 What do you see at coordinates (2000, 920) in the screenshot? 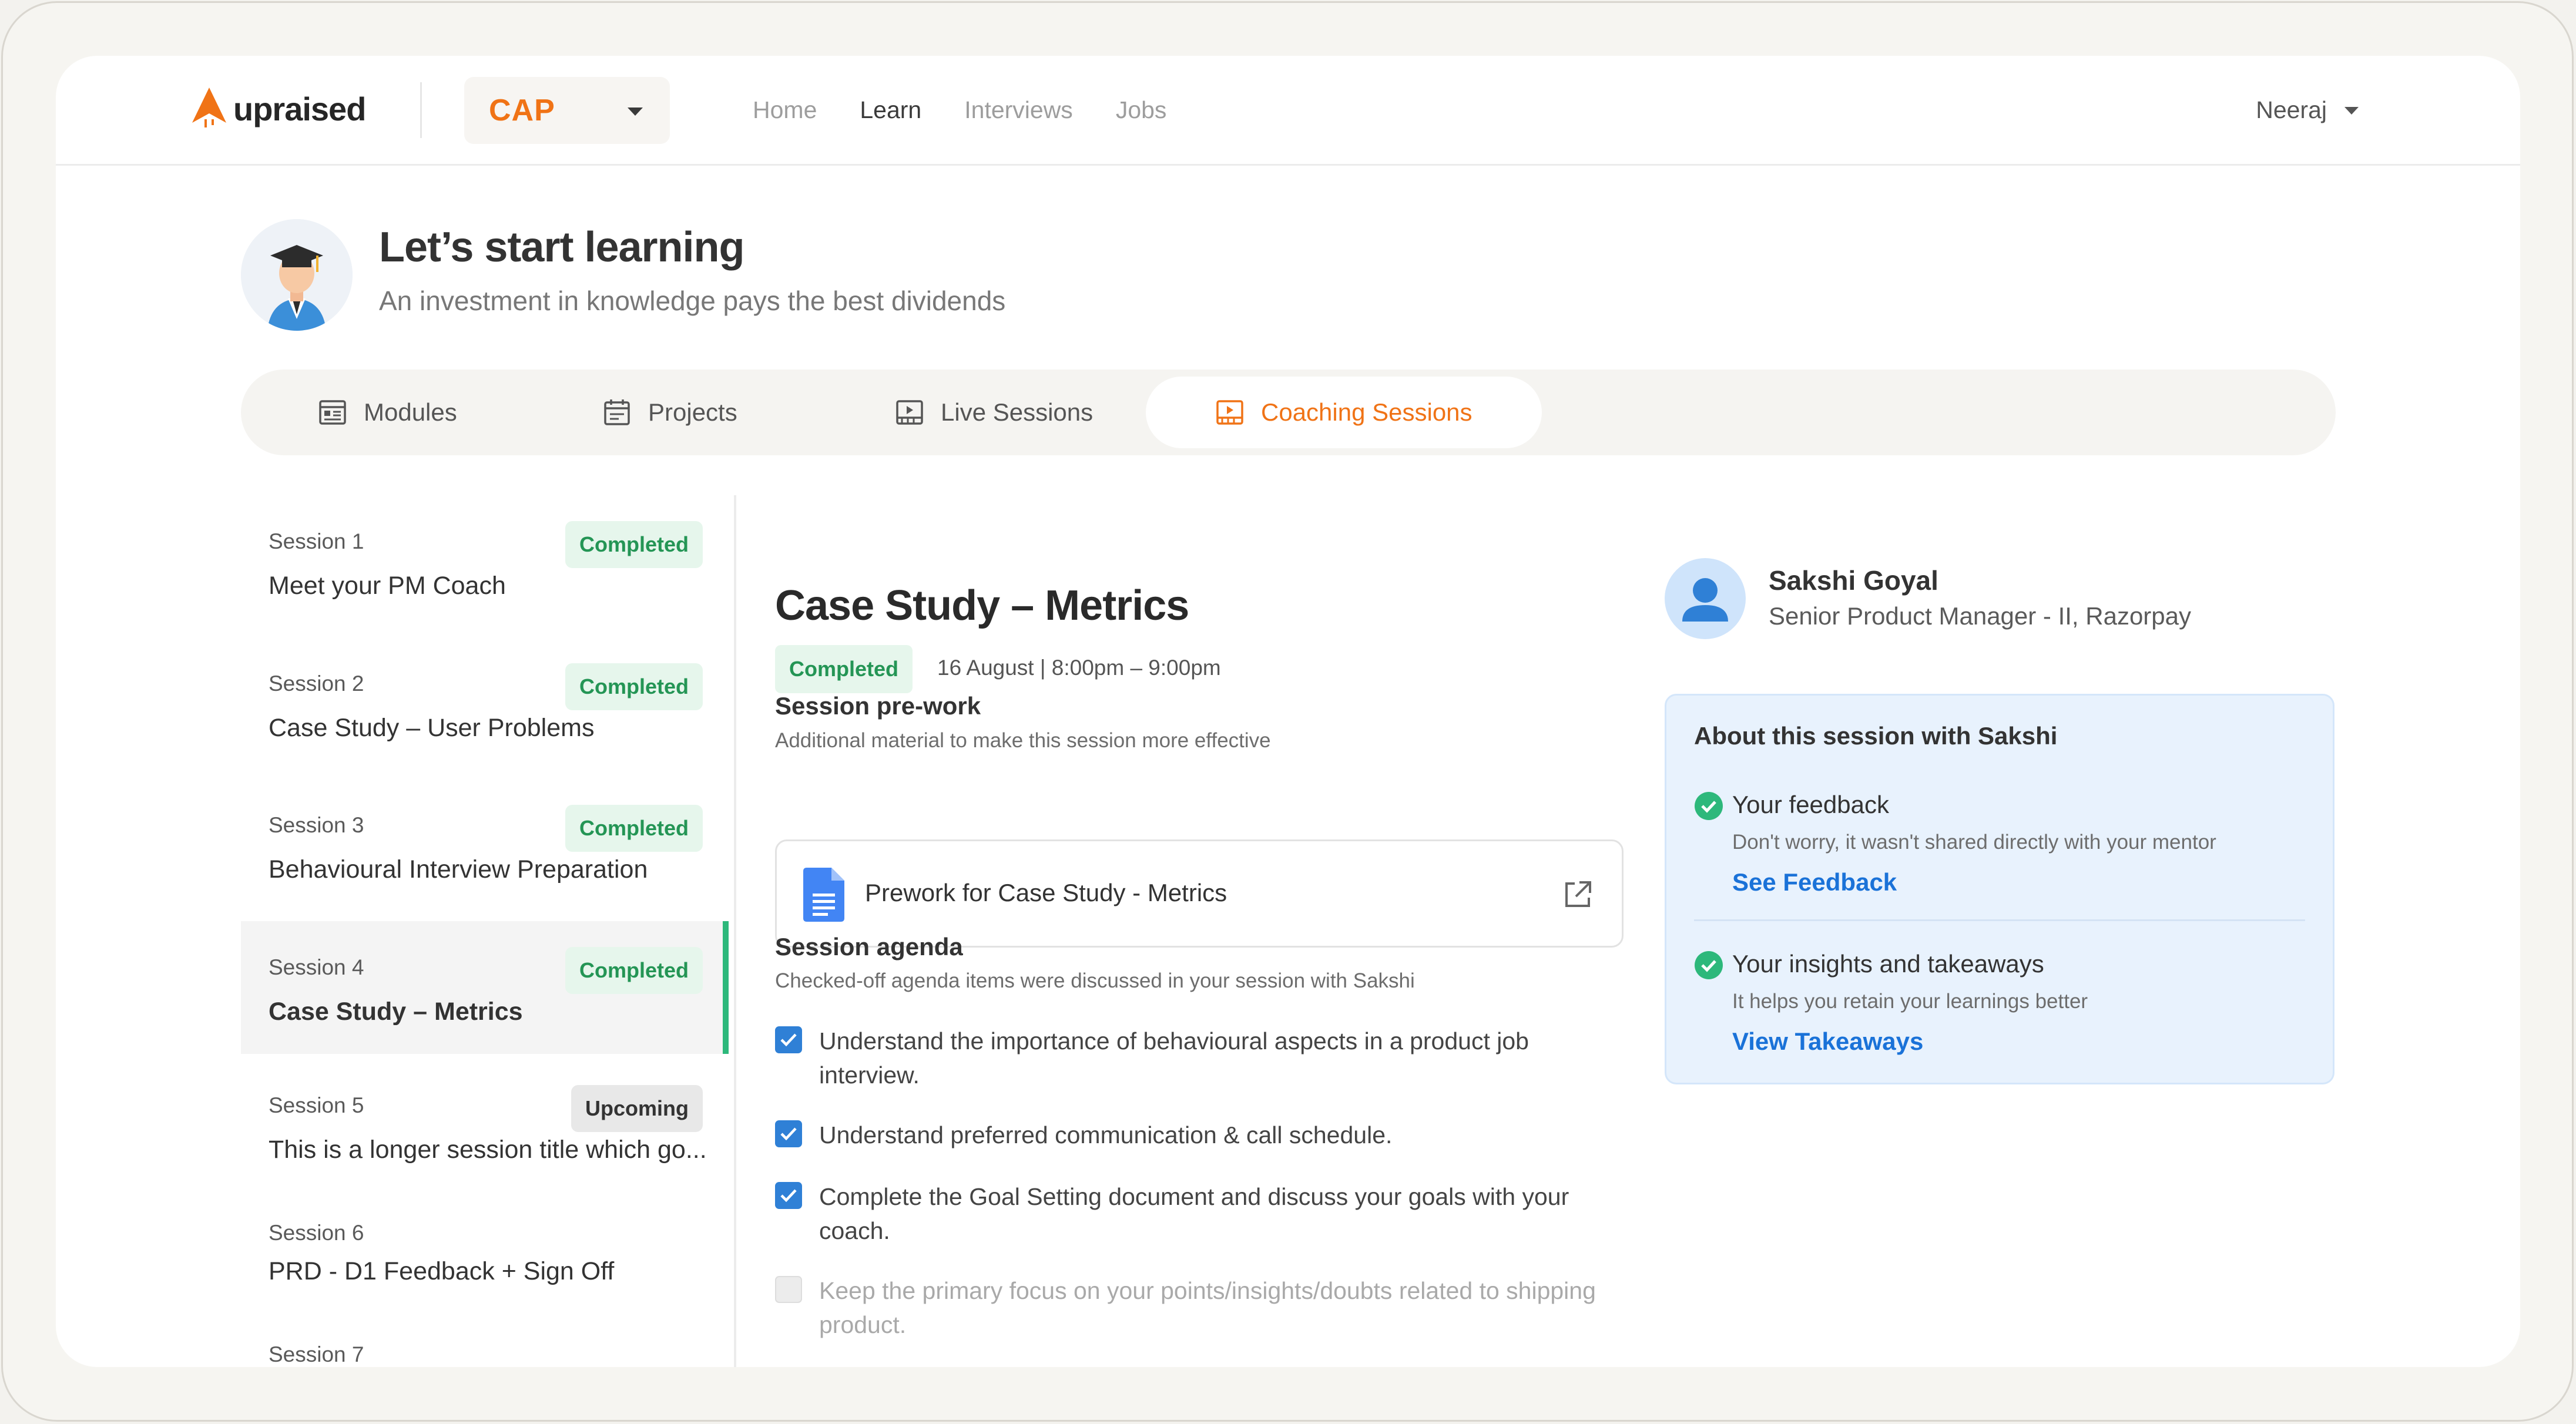
I see `divider` at bounding box center [2000, 920].